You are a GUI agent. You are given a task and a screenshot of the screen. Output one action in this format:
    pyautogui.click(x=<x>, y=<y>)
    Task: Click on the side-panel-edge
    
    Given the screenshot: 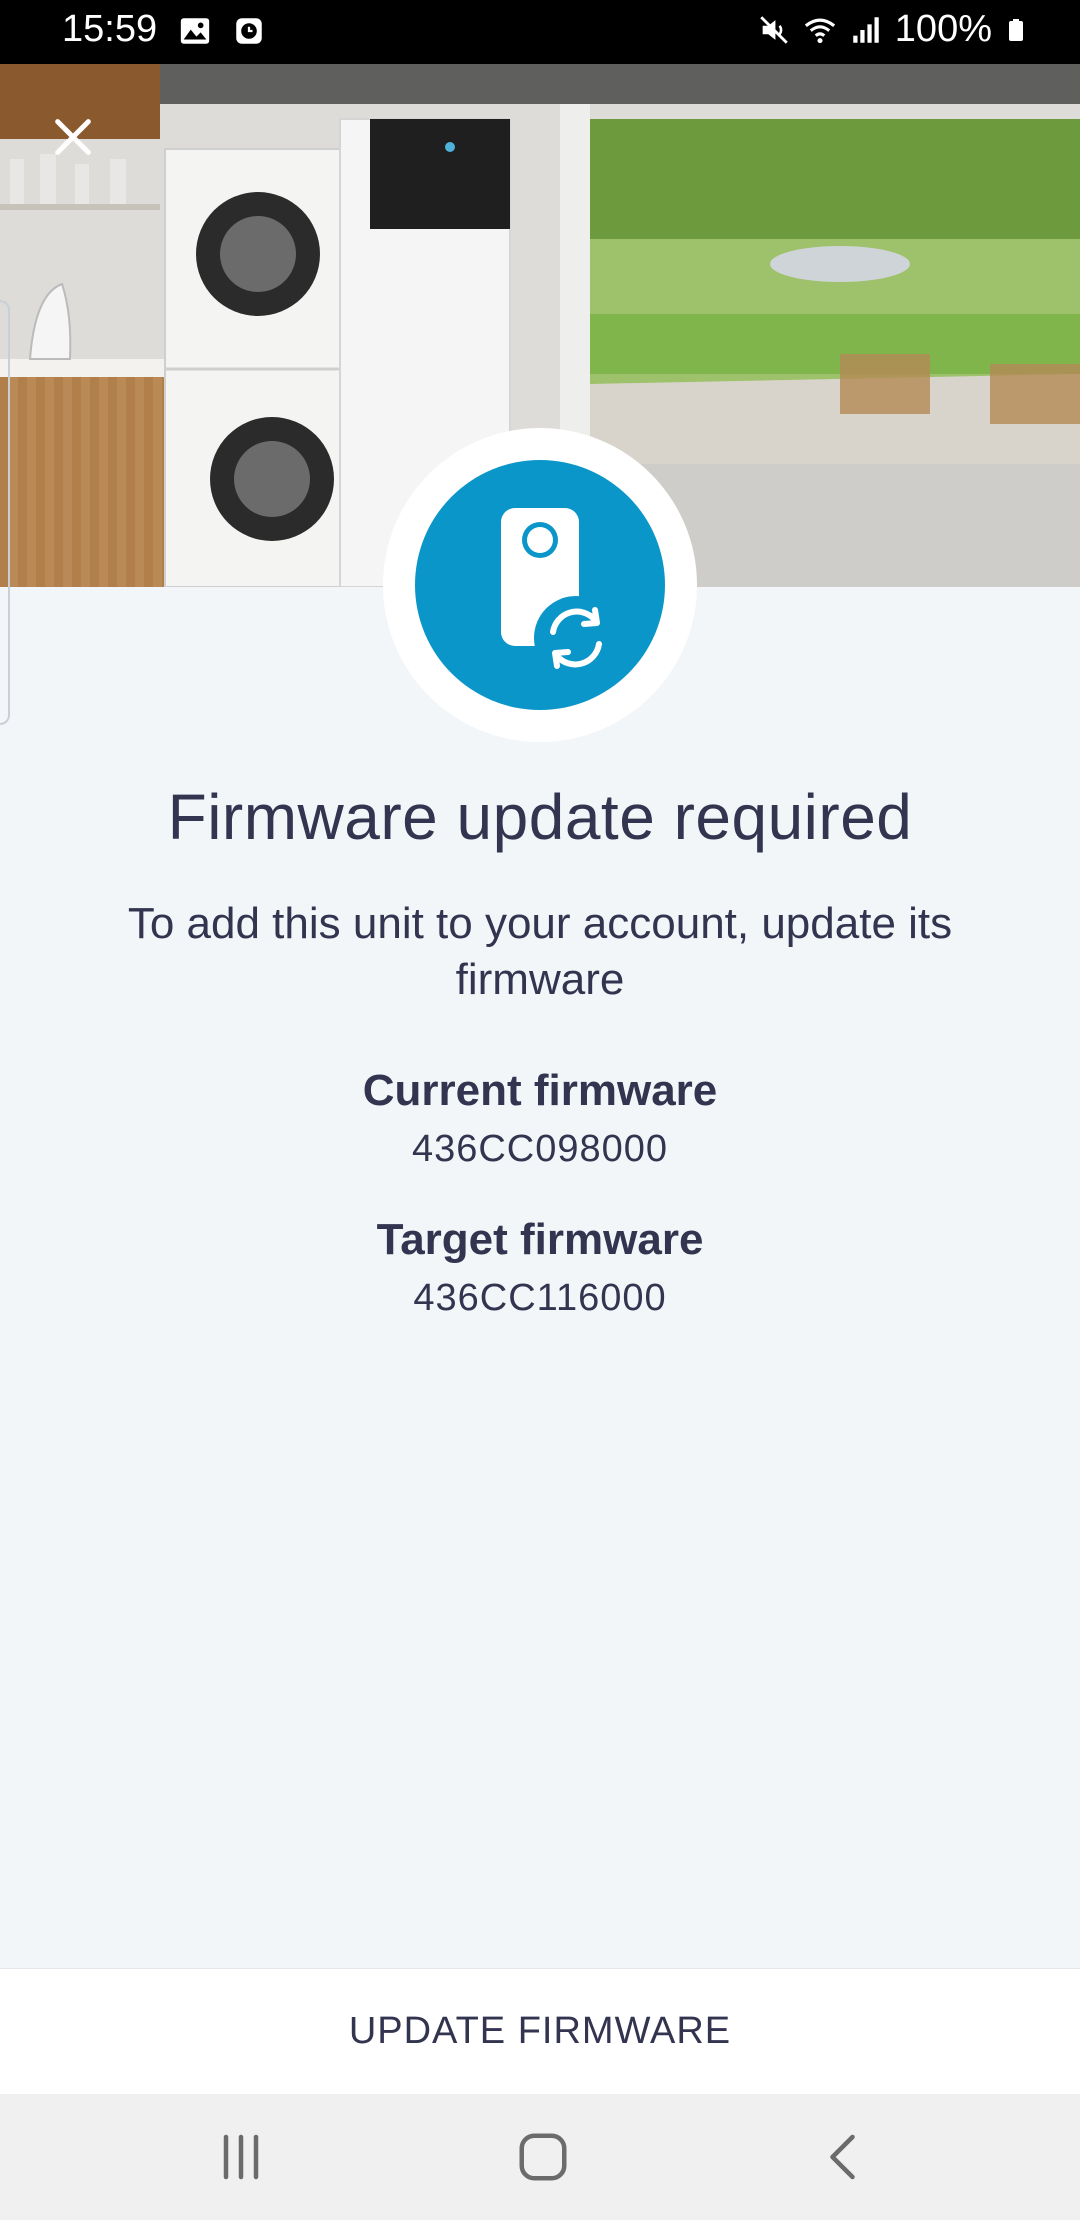 What is the action you would take?
    pyautogui.click(x=5, y=512)
    